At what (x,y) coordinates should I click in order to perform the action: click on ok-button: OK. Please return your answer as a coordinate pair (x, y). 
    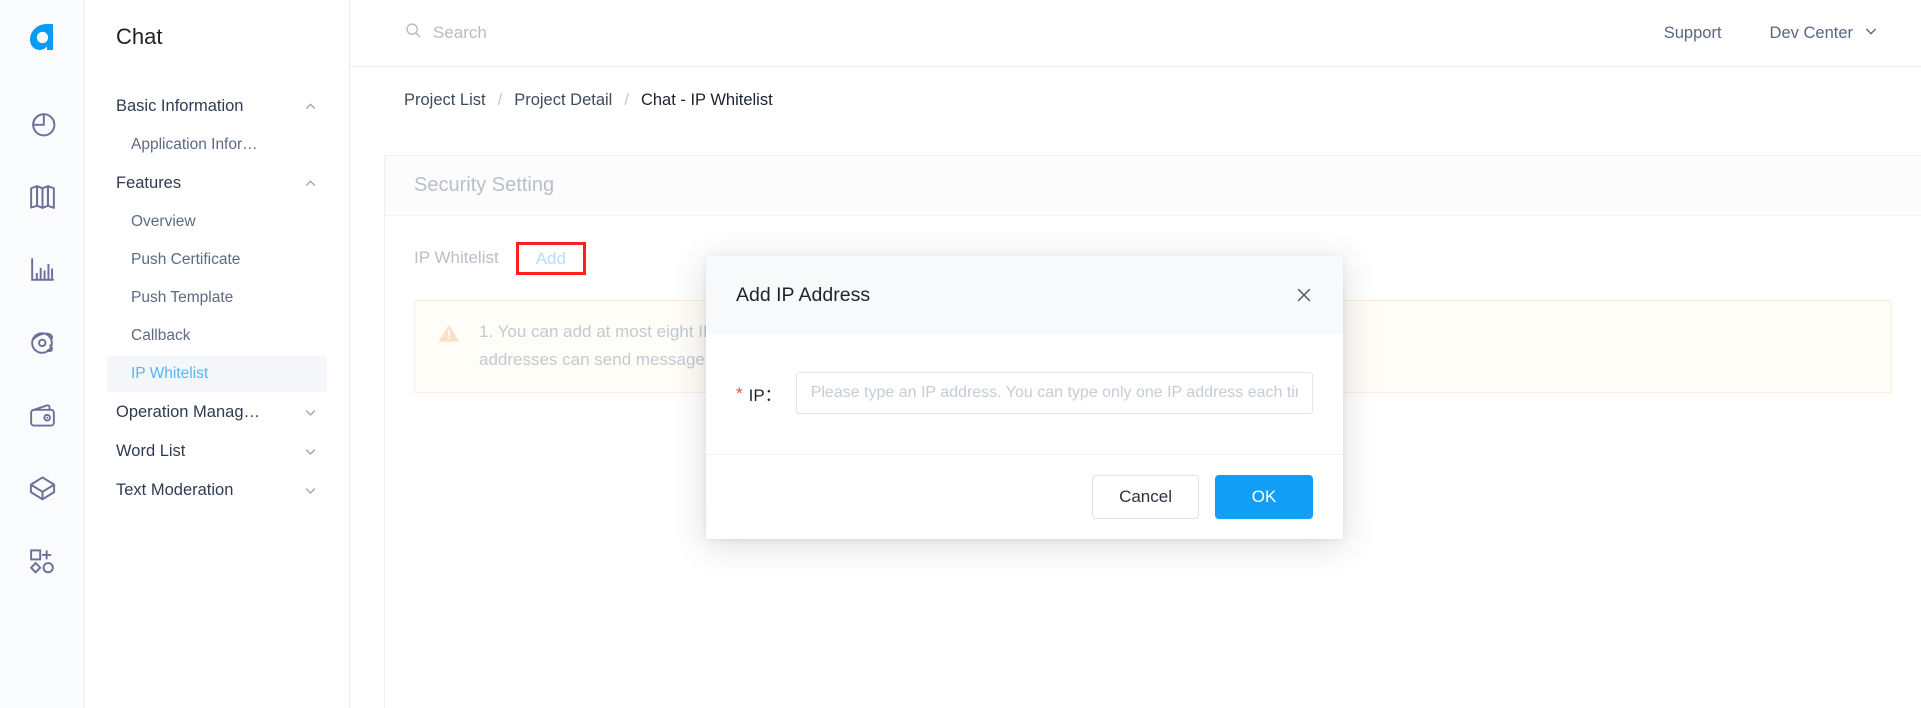
    Looking at the image, I should click on (1264, 497).